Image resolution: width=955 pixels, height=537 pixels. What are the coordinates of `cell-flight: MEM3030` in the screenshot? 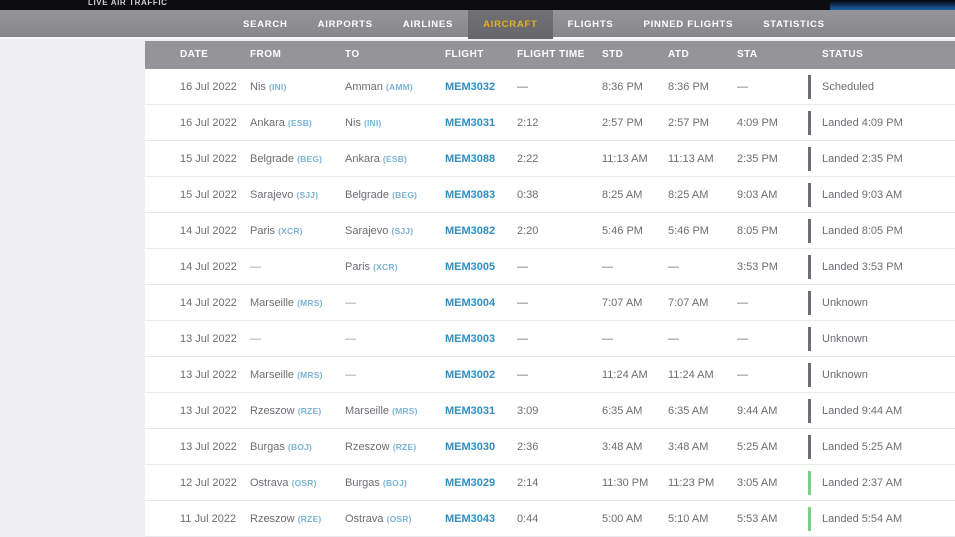 It's located at (470, 447).